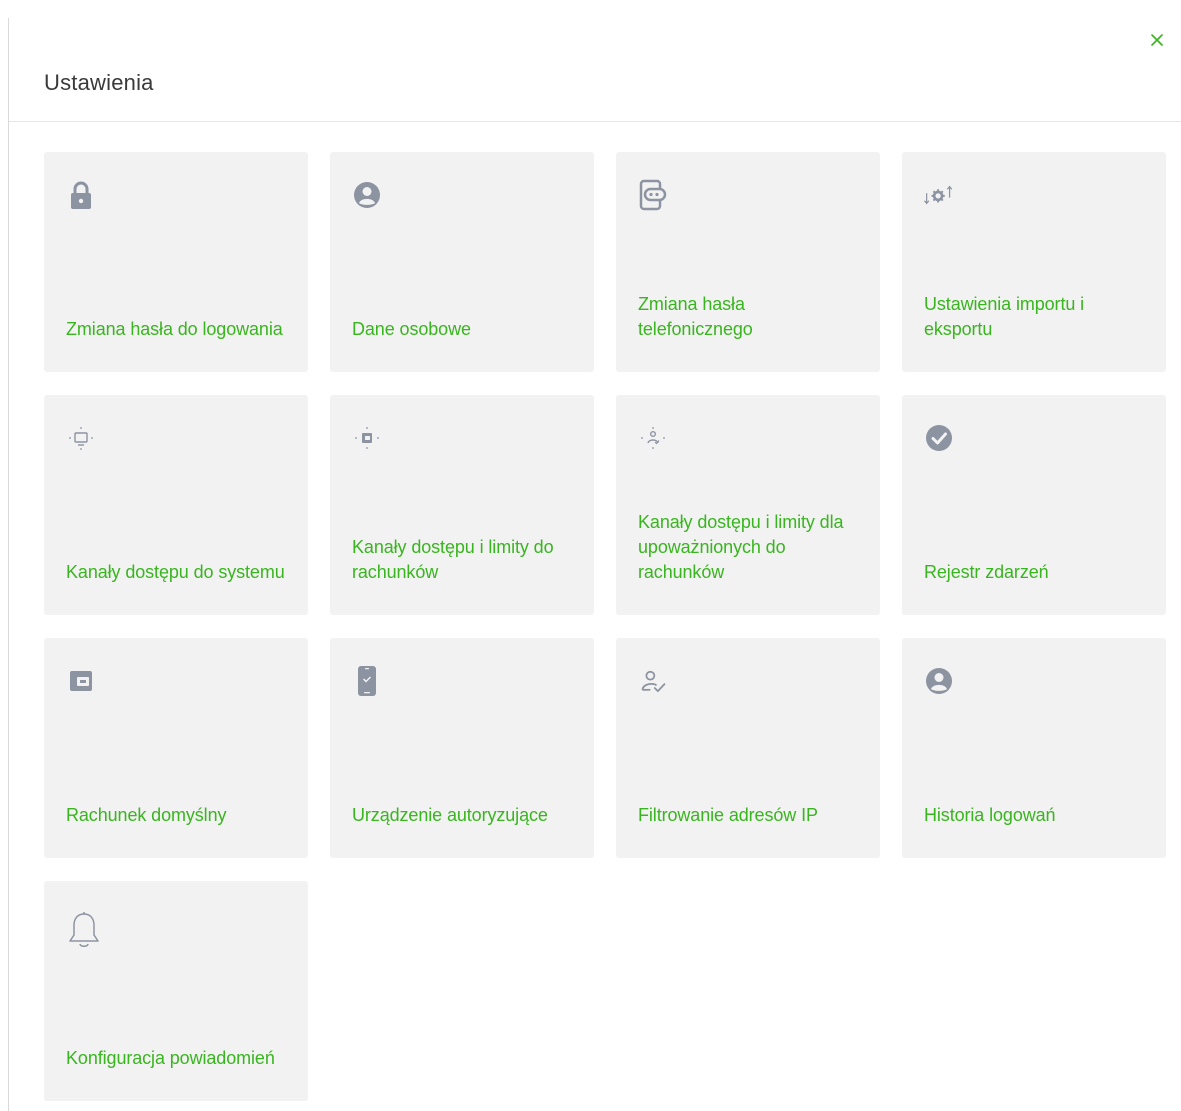  I want to click on tile-authorizing-device: Urządzenie autoryzujące, so click(462, 748).